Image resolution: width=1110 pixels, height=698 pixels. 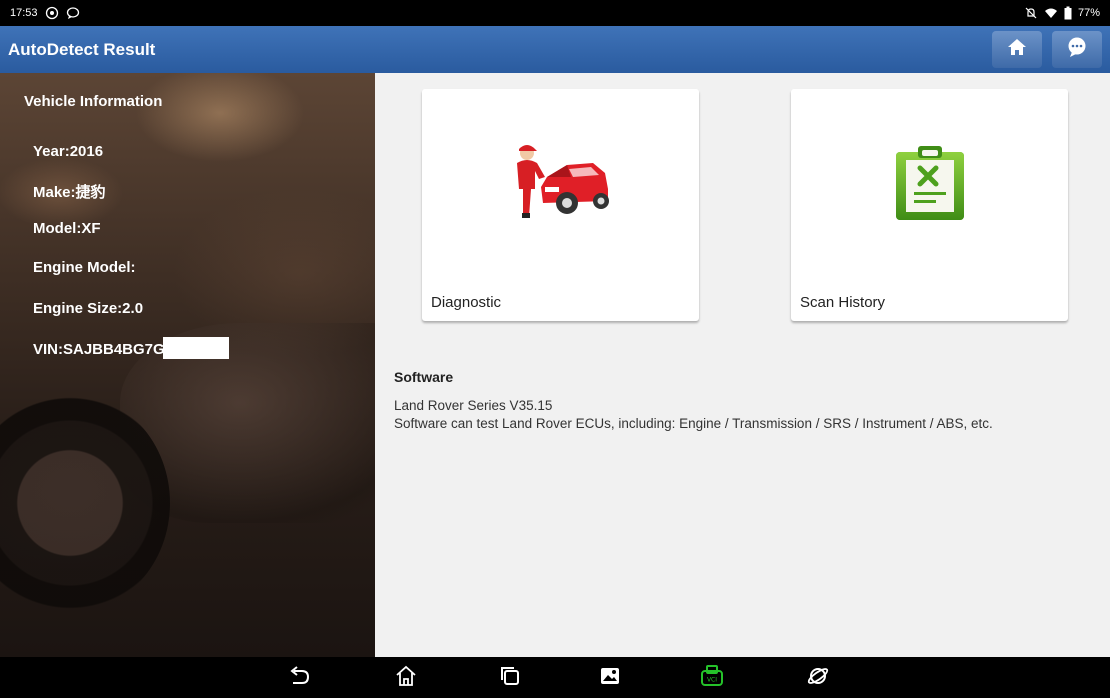 I want to click on recents-icon, so click(x=510, y=678).